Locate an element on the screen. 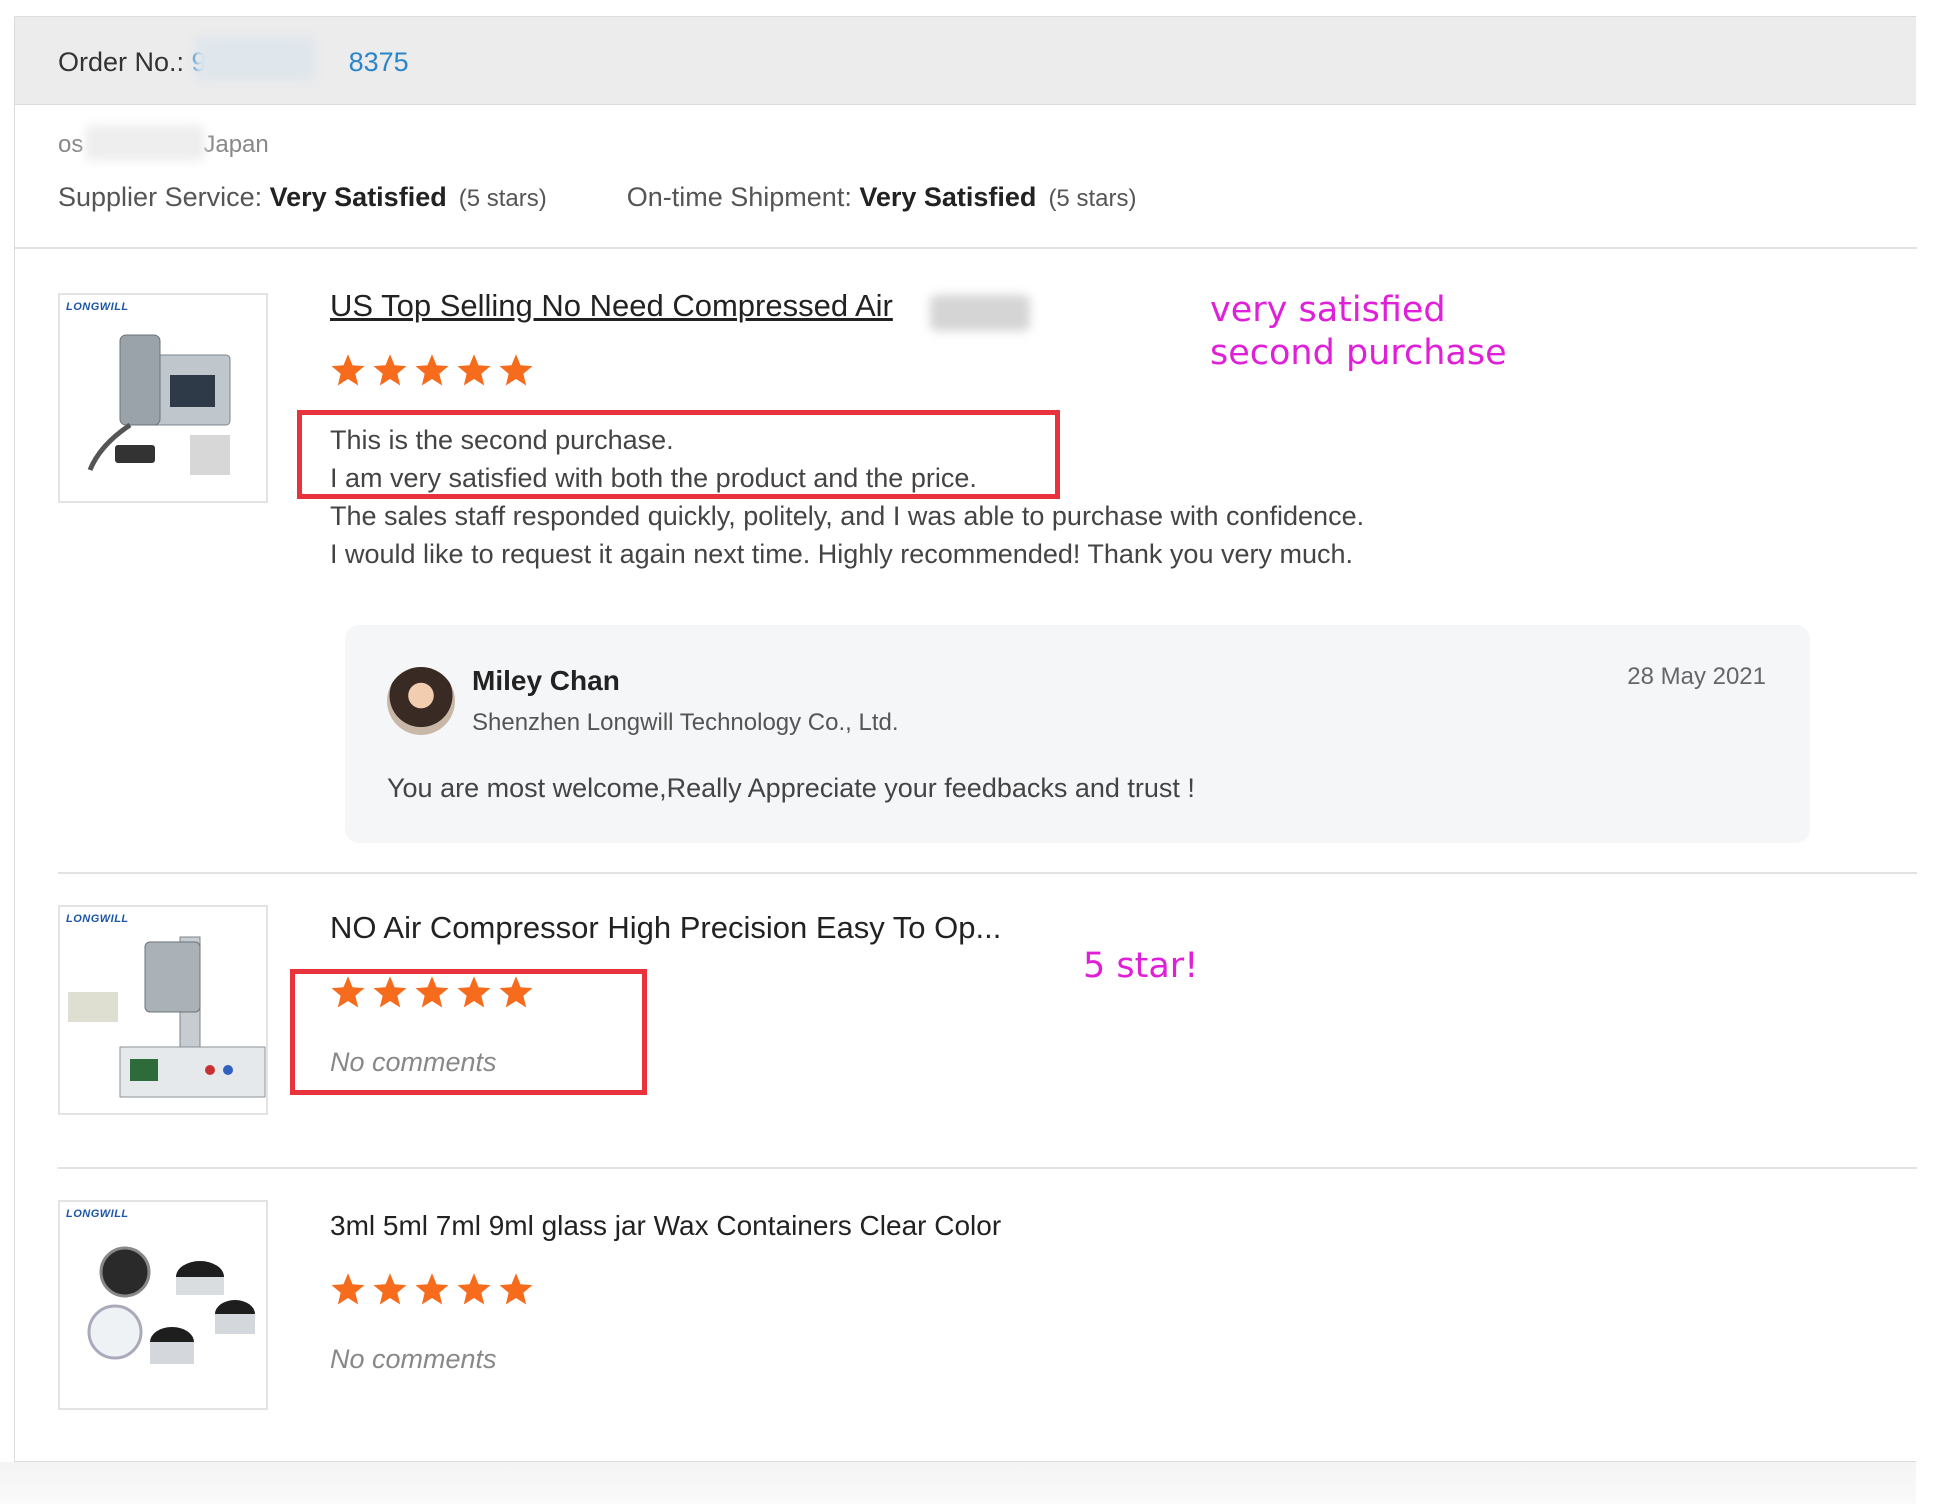  avatar is located at coordinates (421, 701).